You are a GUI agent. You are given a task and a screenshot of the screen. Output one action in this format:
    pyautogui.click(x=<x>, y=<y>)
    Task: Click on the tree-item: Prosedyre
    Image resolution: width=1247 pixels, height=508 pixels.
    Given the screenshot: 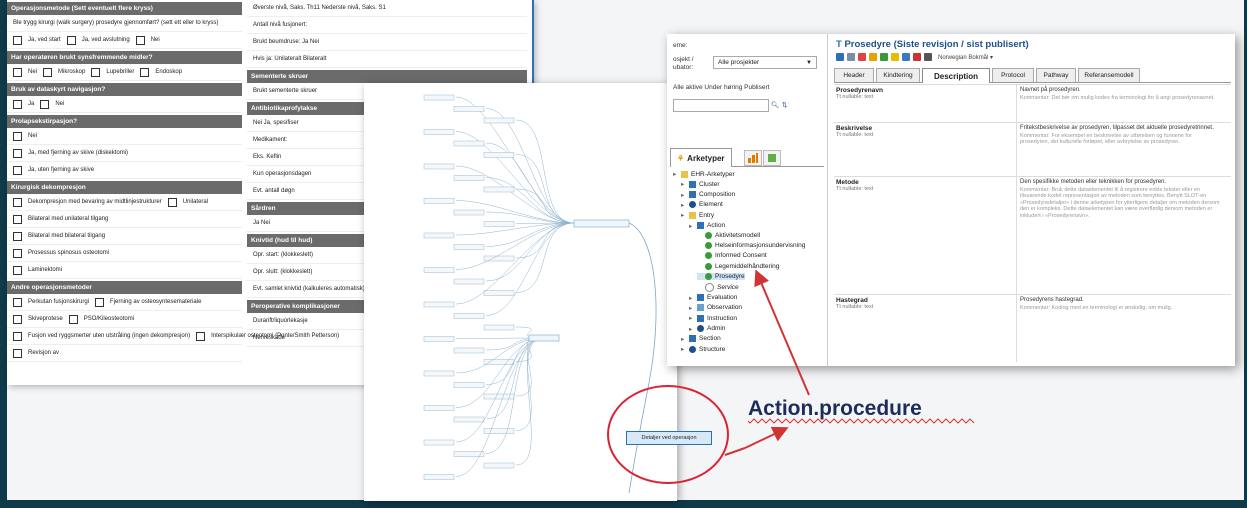 What is the action you would take?
    pyautogui.click(x=721, y=276)
    